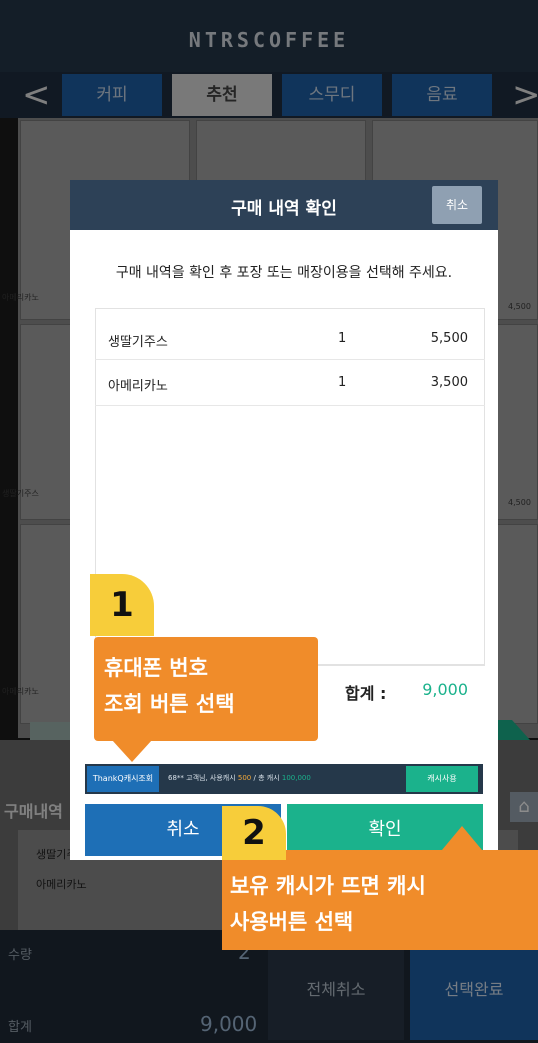 Image resolution: width=538 pixels, height=1043 pixels. Describe the element at coordinates (203, 778) in the screenshot. I see `cash-info-prefix: 68** 고객님, 사용캐시` at that location.